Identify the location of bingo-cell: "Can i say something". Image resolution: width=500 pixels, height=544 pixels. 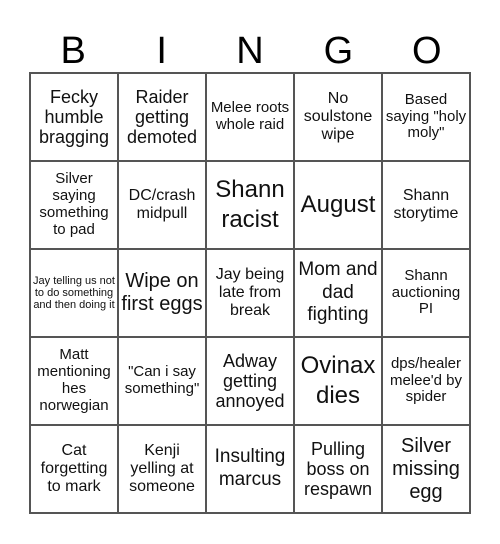
(162, 381).